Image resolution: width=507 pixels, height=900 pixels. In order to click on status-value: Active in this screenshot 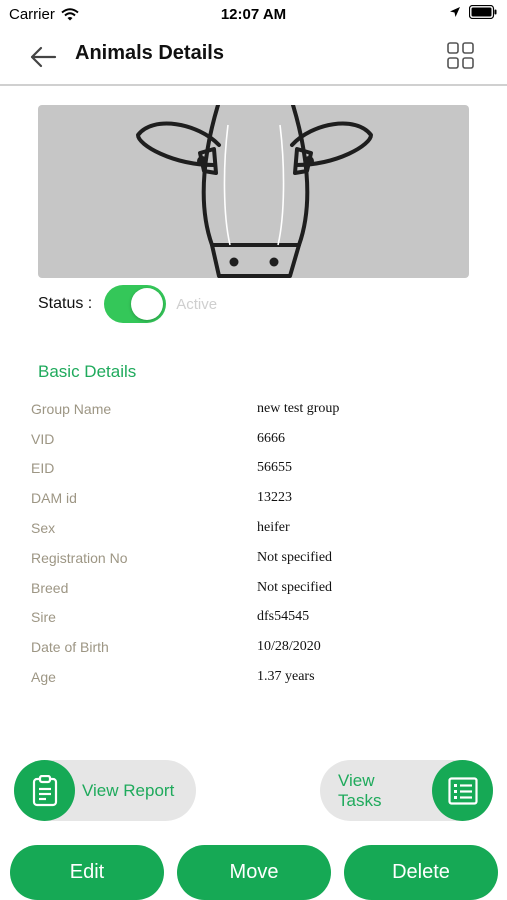, I will do `click(197, 304)`.